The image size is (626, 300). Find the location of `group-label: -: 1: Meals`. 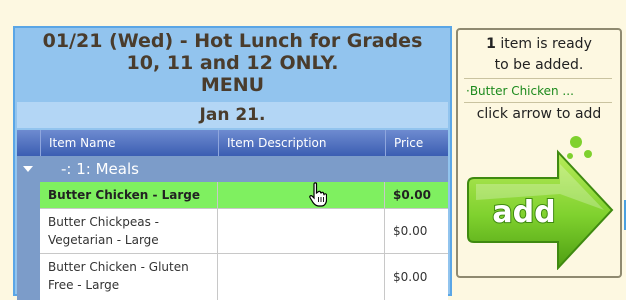

group-label: -: 1: Meals is located at coordinates (100, 169).